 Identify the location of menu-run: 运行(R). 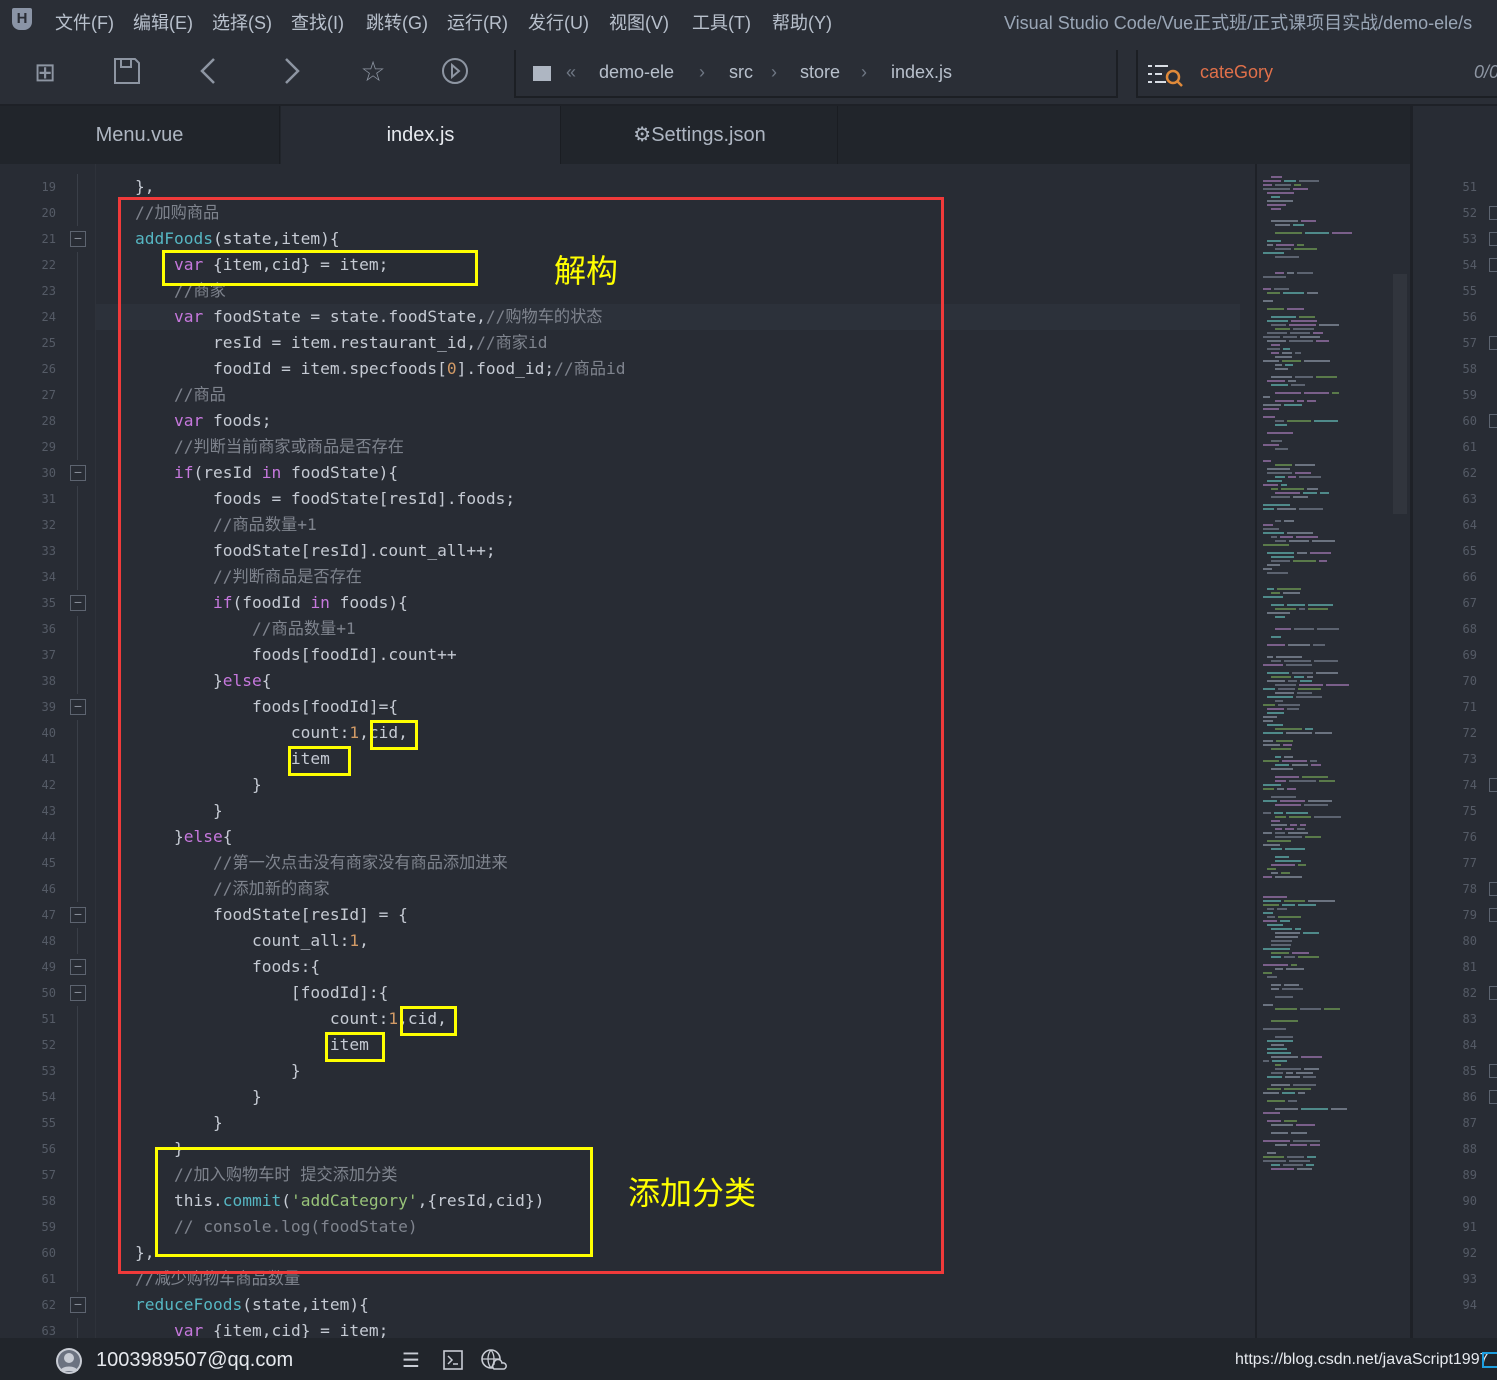
(477, 22).